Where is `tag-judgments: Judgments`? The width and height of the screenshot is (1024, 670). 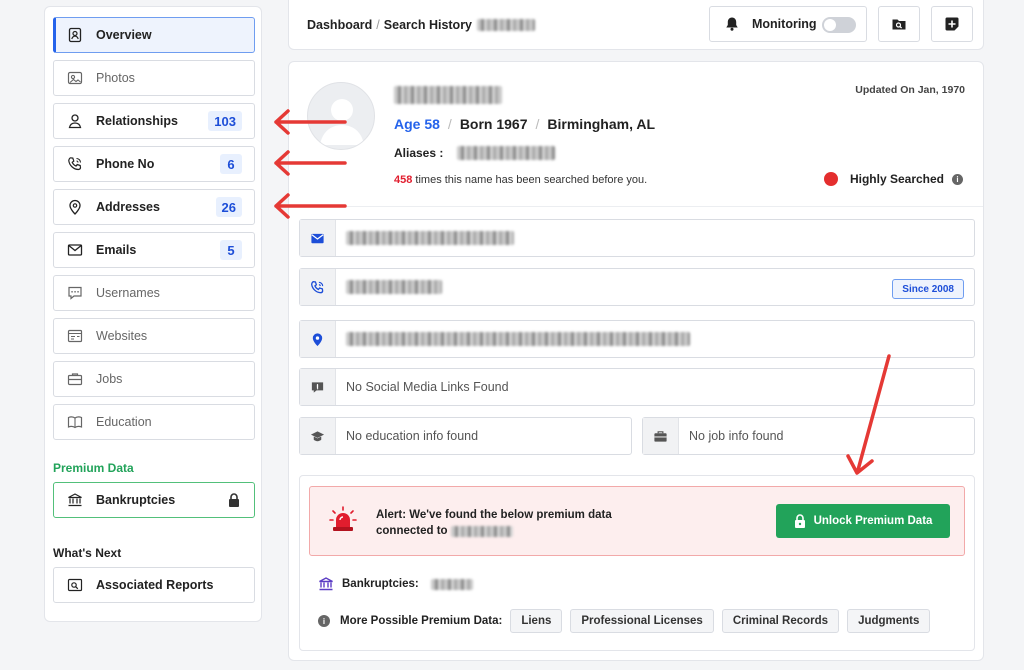 tag-judgments: Judgments is located at coordinates (889, 621).